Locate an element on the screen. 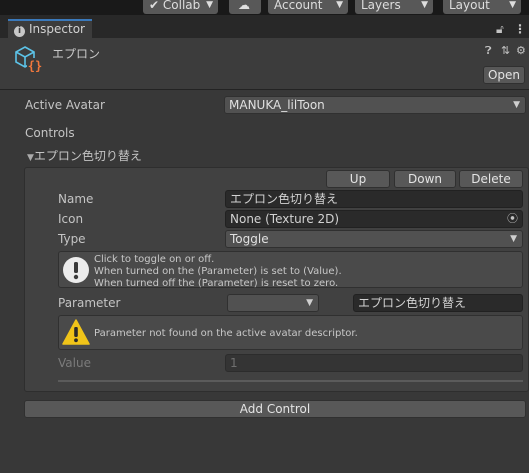 The image size is (529, 473). parameter-name-field: エプロン色切り替え is located at coordinates (438, 303).